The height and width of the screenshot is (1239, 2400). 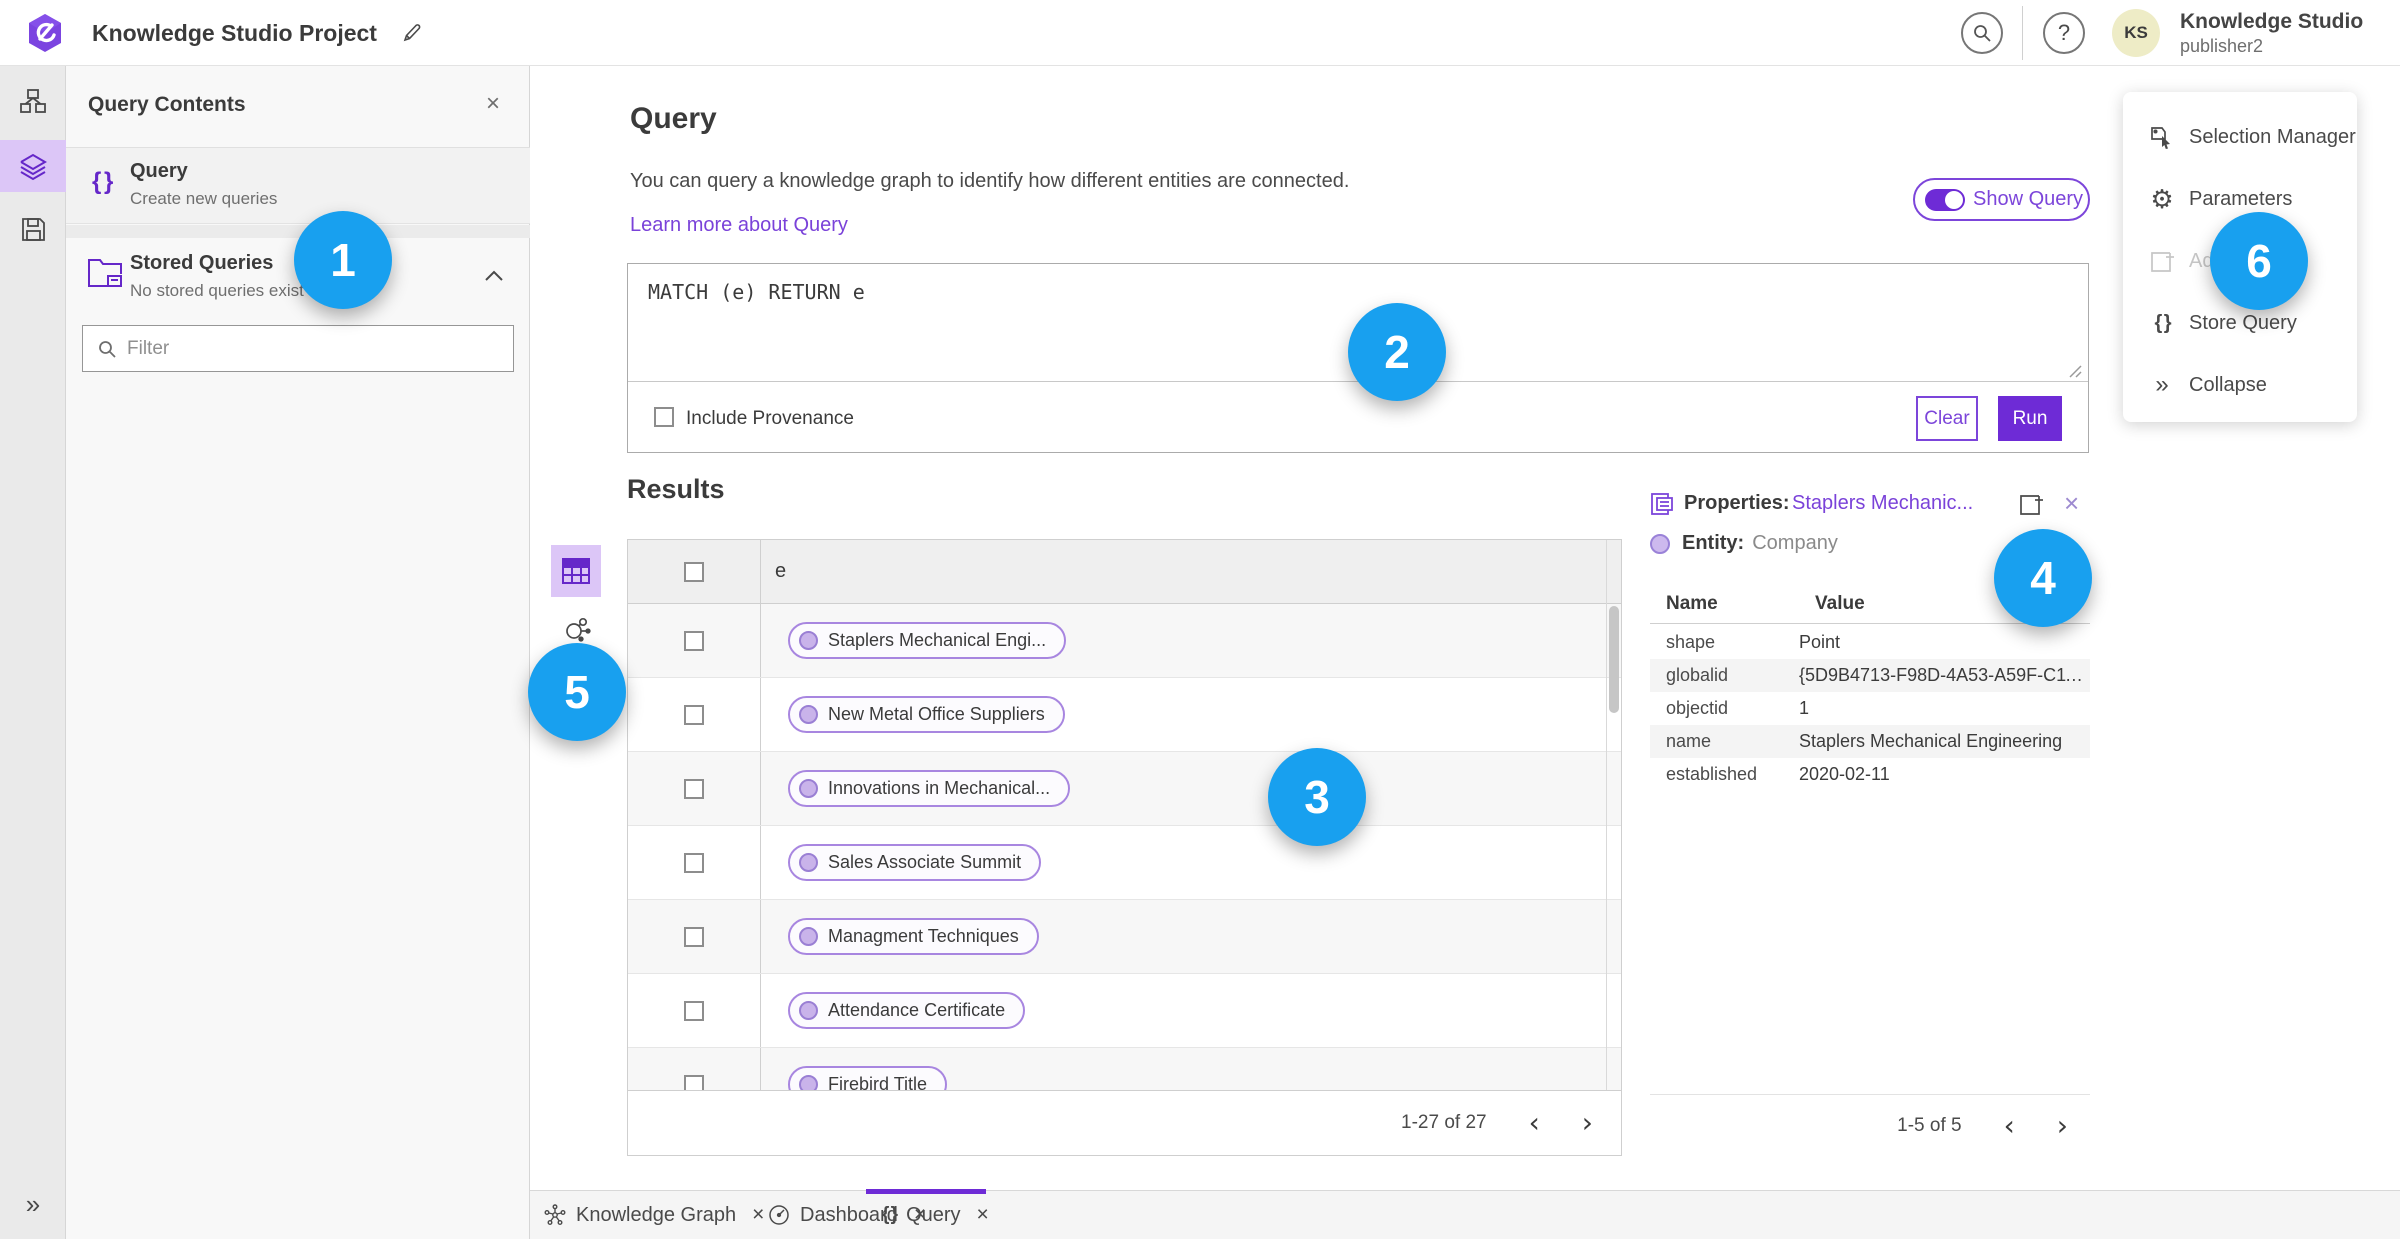 I want to click on sidebar-item-query: { } Query Create new queries, so click(x=298, y=186).